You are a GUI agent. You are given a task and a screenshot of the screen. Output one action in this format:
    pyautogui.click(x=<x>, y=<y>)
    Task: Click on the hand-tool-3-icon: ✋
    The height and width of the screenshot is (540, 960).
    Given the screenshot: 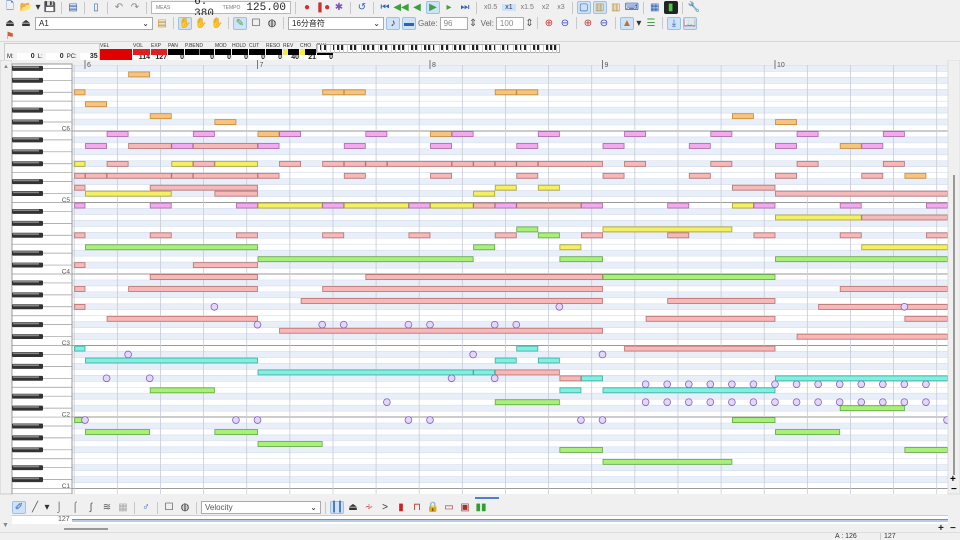 What is the action you would take?
    pyautogui.click(x=217, y=23)
    